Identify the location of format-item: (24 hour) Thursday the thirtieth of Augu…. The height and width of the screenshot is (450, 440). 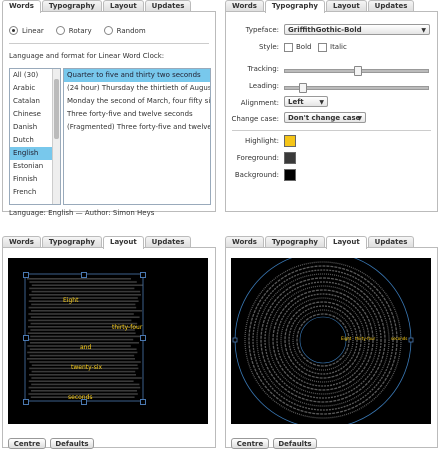
(137, 88).